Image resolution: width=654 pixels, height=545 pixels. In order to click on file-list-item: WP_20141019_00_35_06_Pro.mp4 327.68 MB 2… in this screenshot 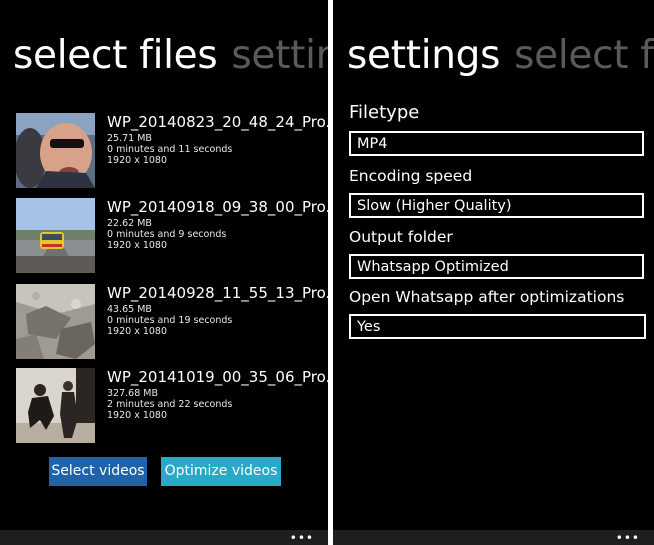, I will do `click(172, 406)`.